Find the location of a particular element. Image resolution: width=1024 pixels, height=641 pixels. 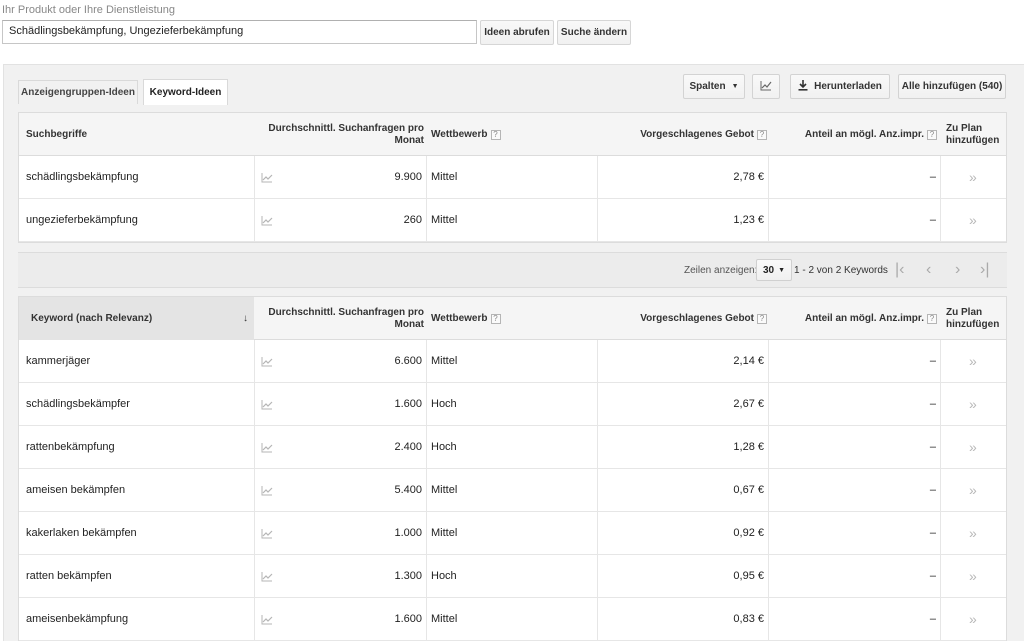

product-label: Ihr Produkt oder Ihre Dienstleistung is located at coordinates (89, 10).